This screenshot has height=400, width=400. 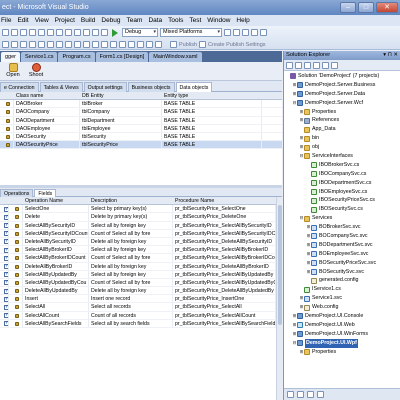 What do you see at coordinates (342, 334) in the screenshot?
I see `tree-node: ⊞ DemoProject.UI.WinForms` at bounding box center [342, 334].